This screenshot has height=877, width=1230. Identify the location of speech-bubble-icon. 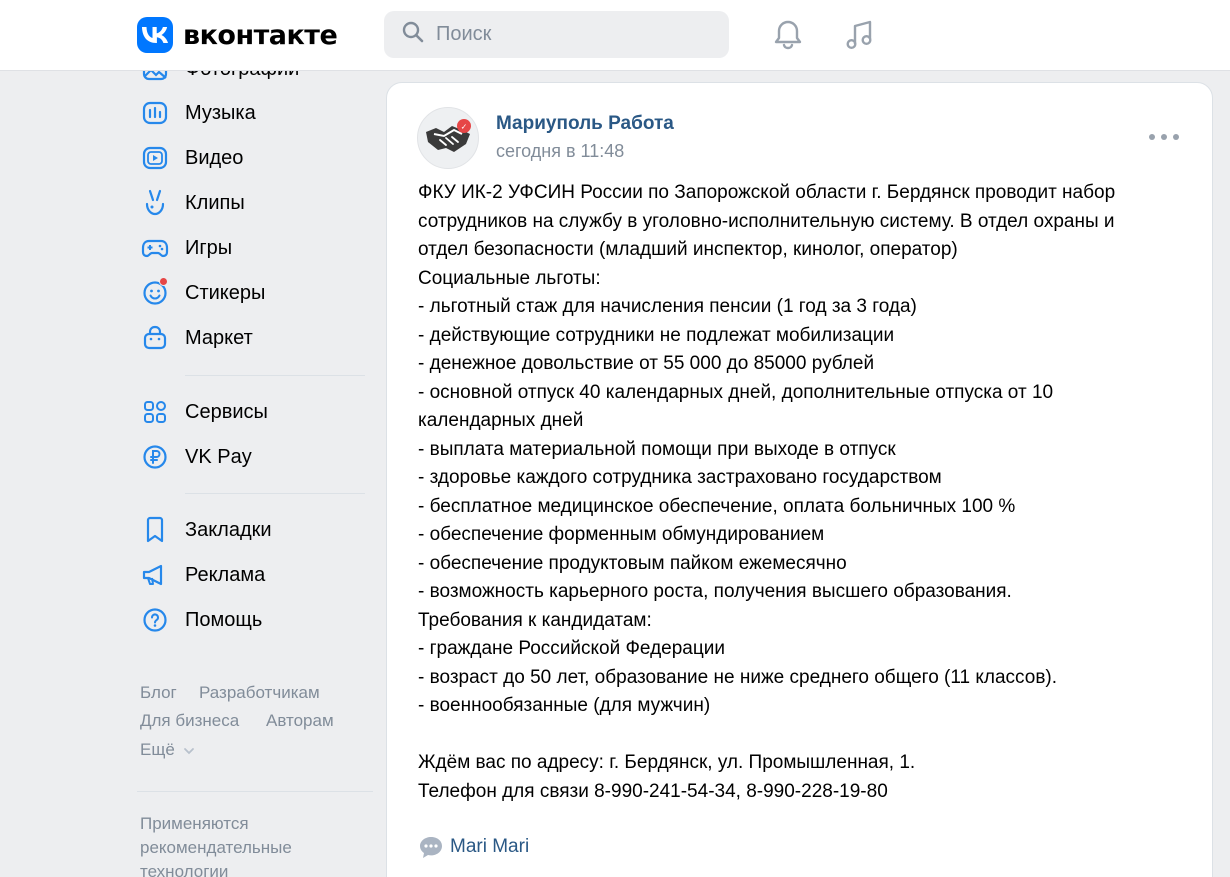
(431, 847).